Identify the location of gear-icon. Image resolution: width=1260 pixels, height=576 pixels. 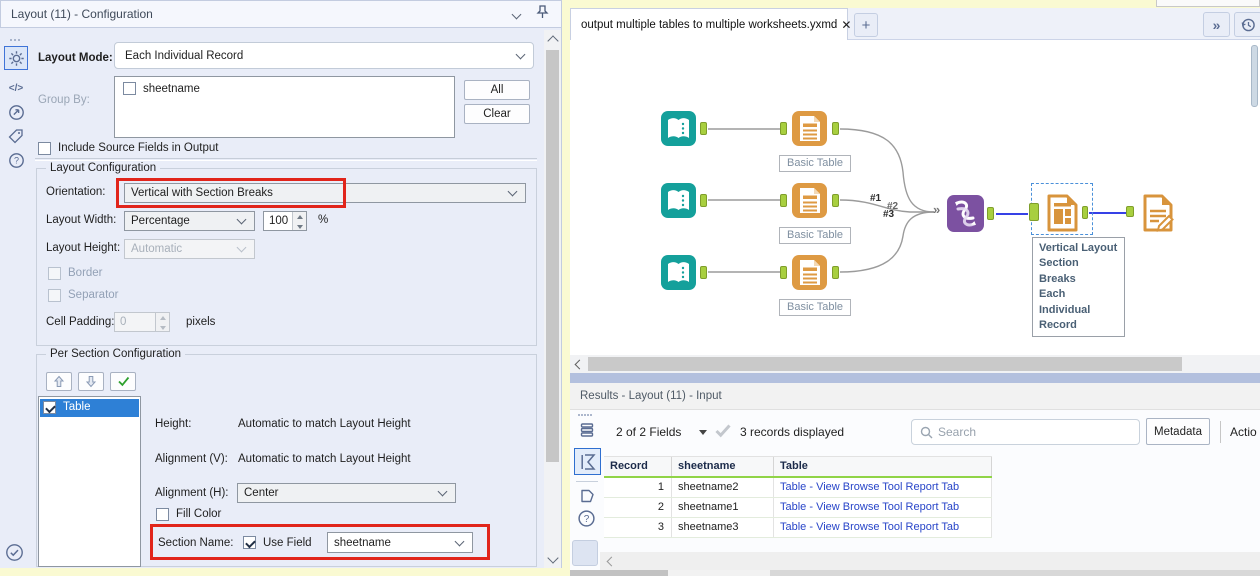
(16, 58).